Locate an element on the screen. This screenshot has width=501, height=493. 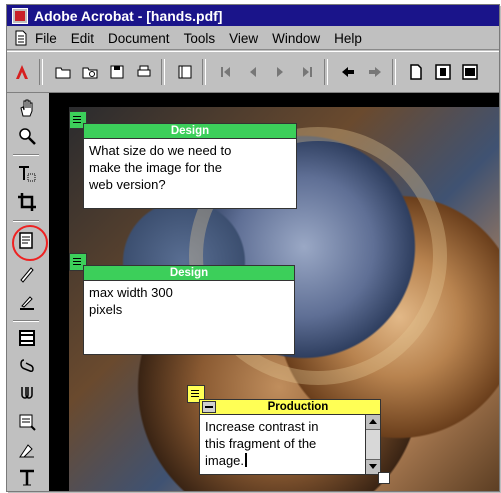
note-text: max width 300 pixels is located at coordinates (189, 301).